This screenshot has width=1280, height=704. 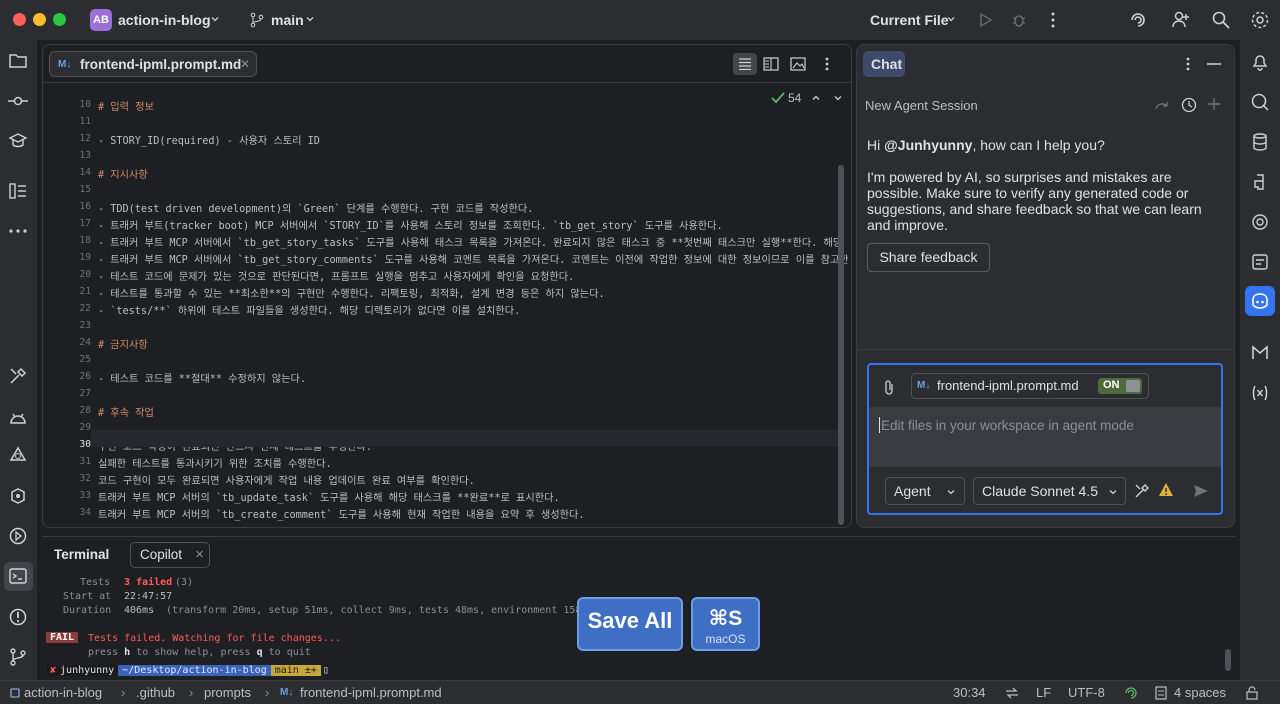 What do you see at coordinates (18, 191) in the screenshot?
I see `structure-icon` at bounding box center [18, 191].